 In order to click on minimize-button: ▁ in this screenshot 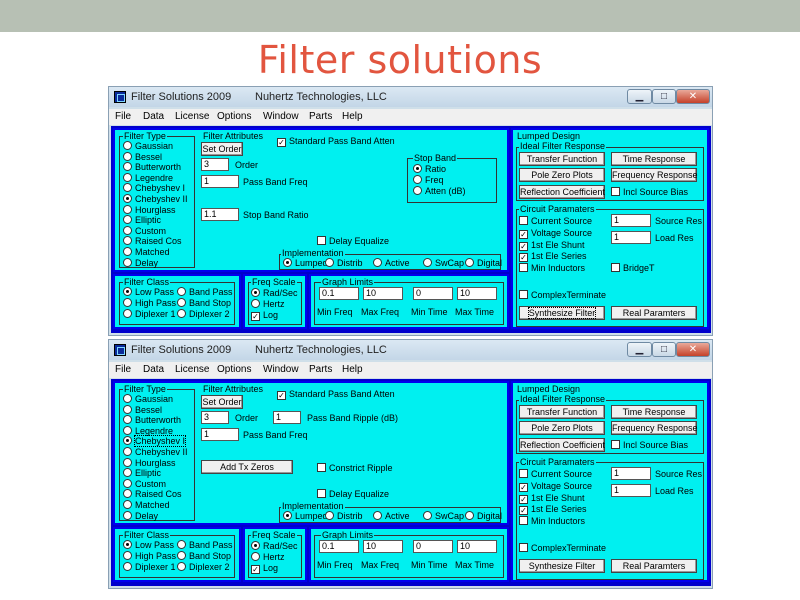, I will do `click(639, 349)`.